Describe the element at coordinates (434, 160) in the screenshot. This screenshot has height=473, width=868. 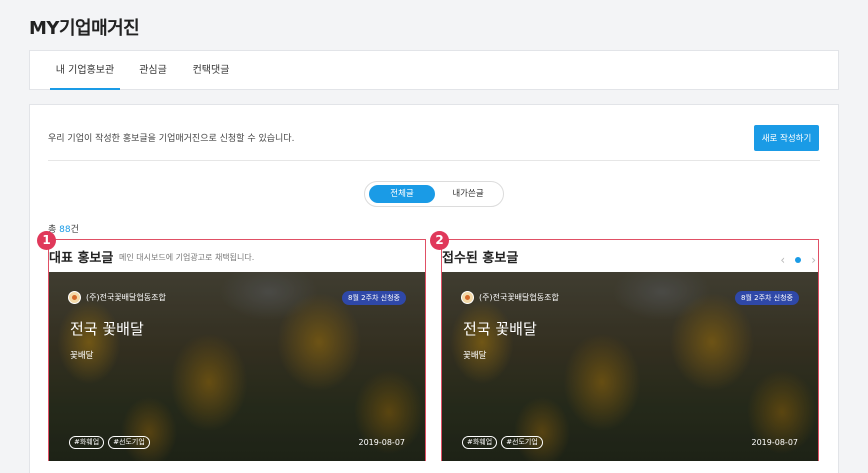
I see `divider` at that location.